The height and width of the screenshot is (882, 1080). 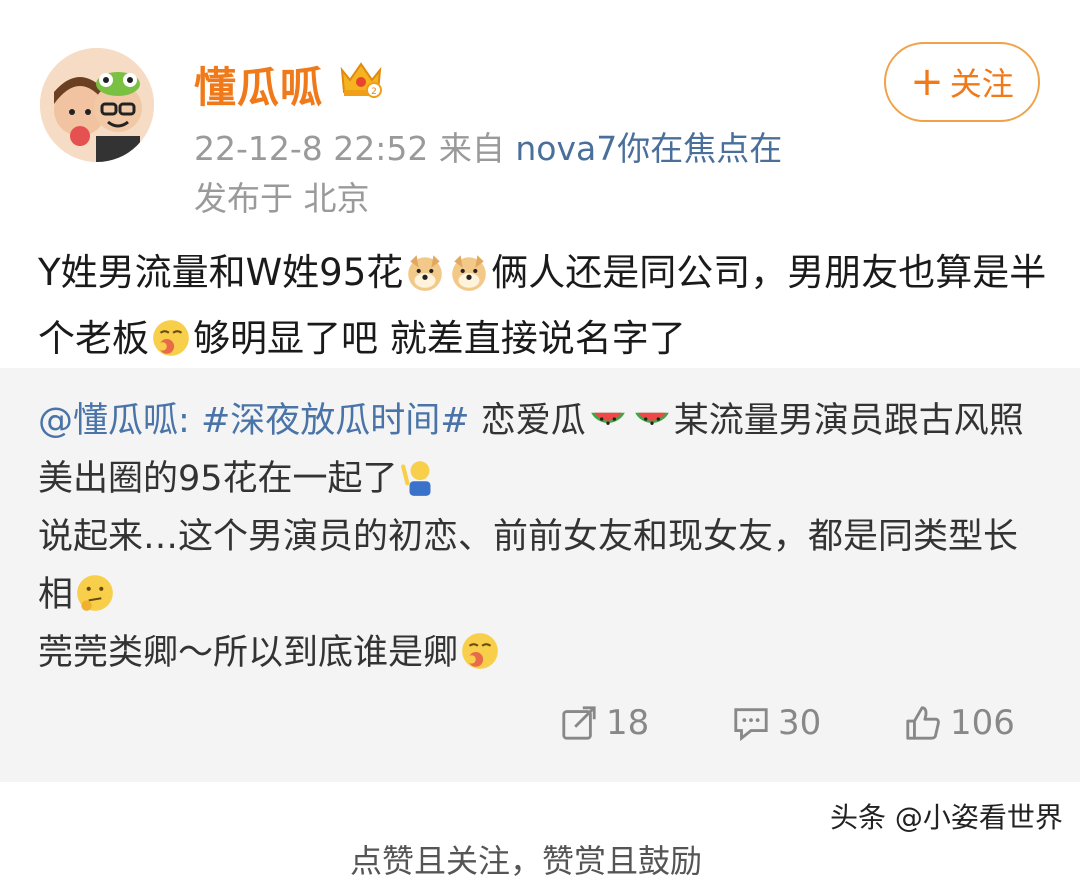 What do you see at coordinates (361, 79) in the screenshot?
I see `crown-icon: 2` at bounding box center [361, 79].